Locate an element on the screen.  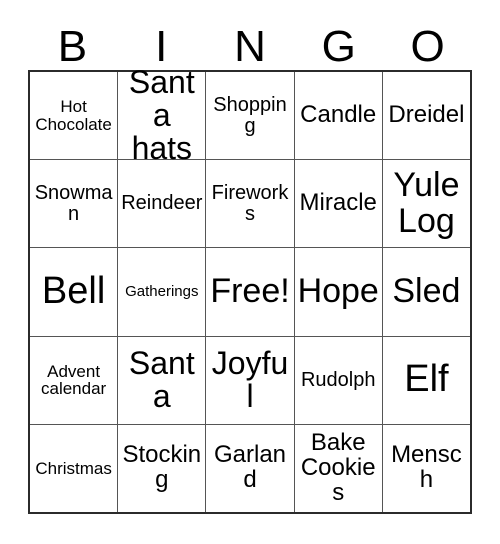
bingo-row: Advent calendar Santa Joyful Rudolph Elf is located at coordinates (250, 380).